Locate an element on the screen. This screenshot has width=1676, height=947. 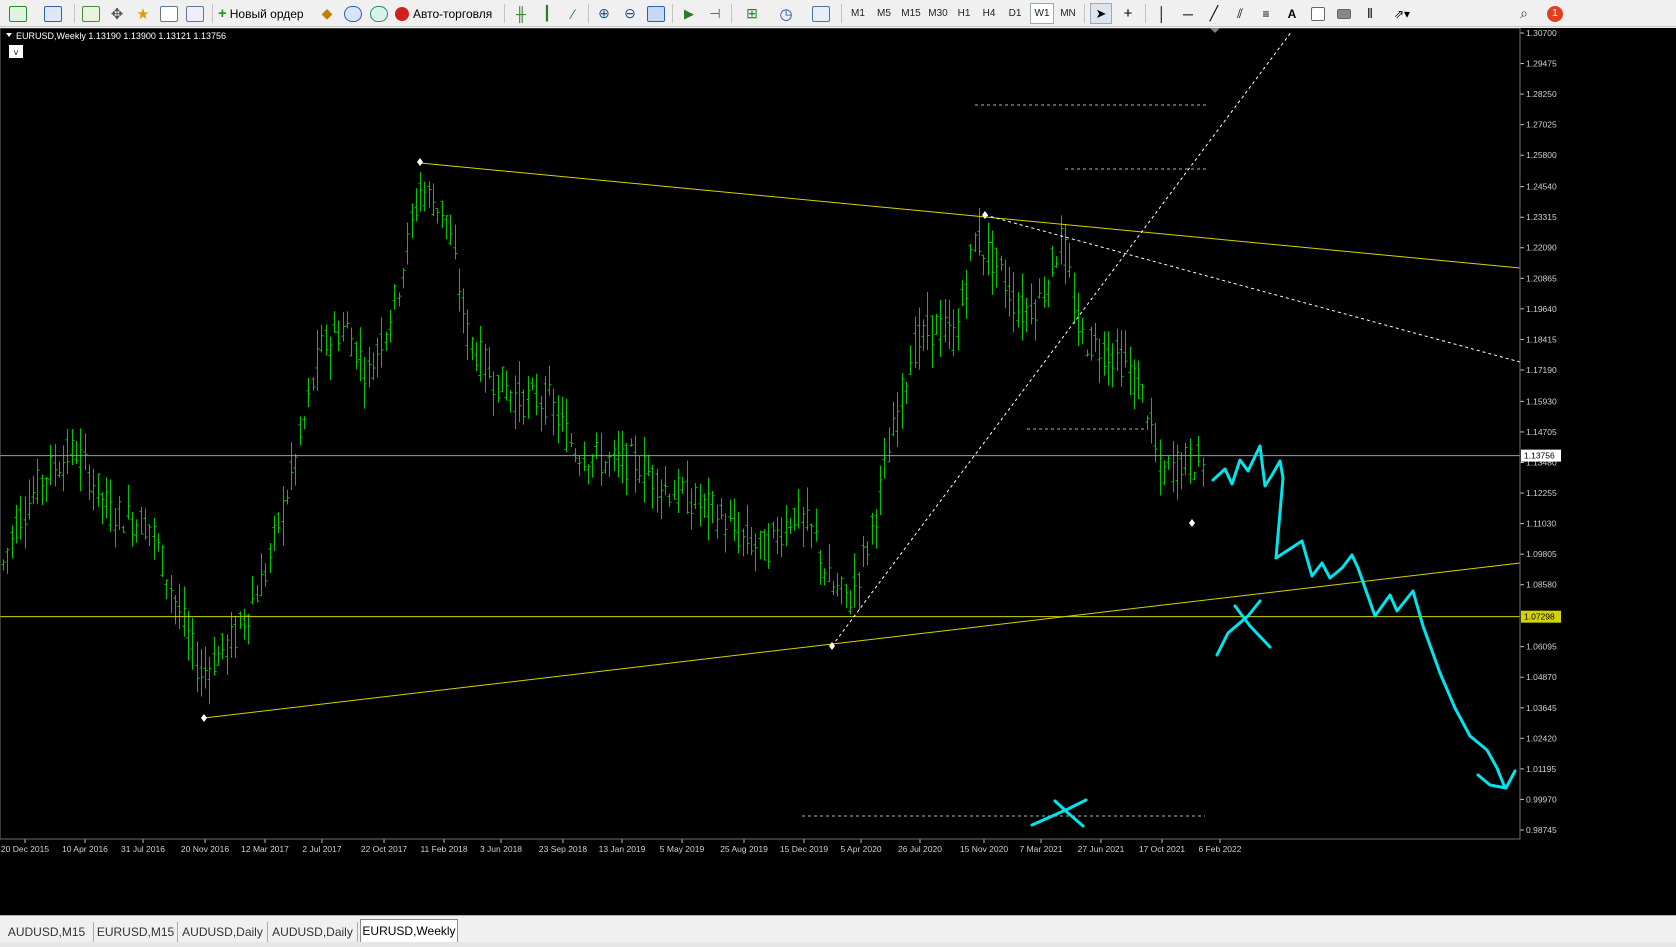
time-tick-label: 5 Apr 2020 is located at coordinates (860, 849).